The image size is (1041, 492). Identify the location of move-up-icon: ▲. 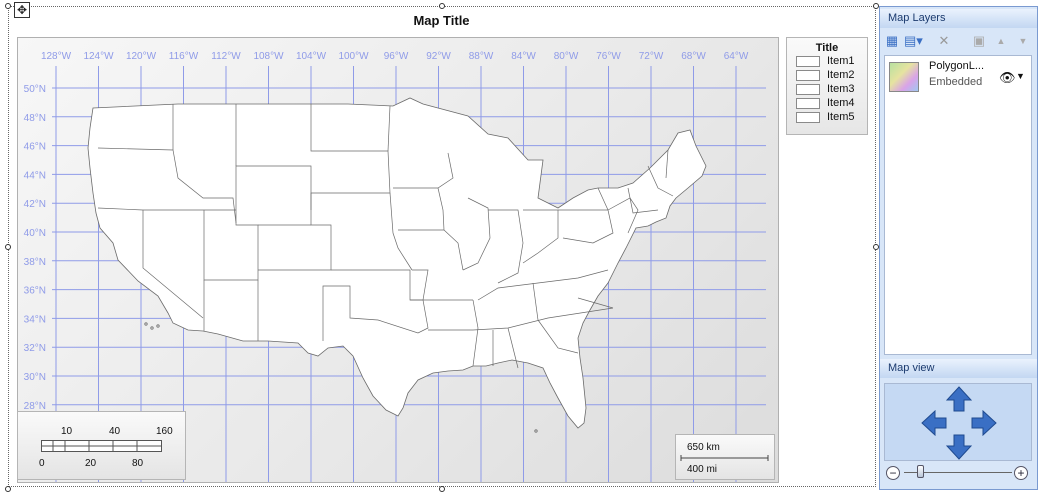
(1001, 41).